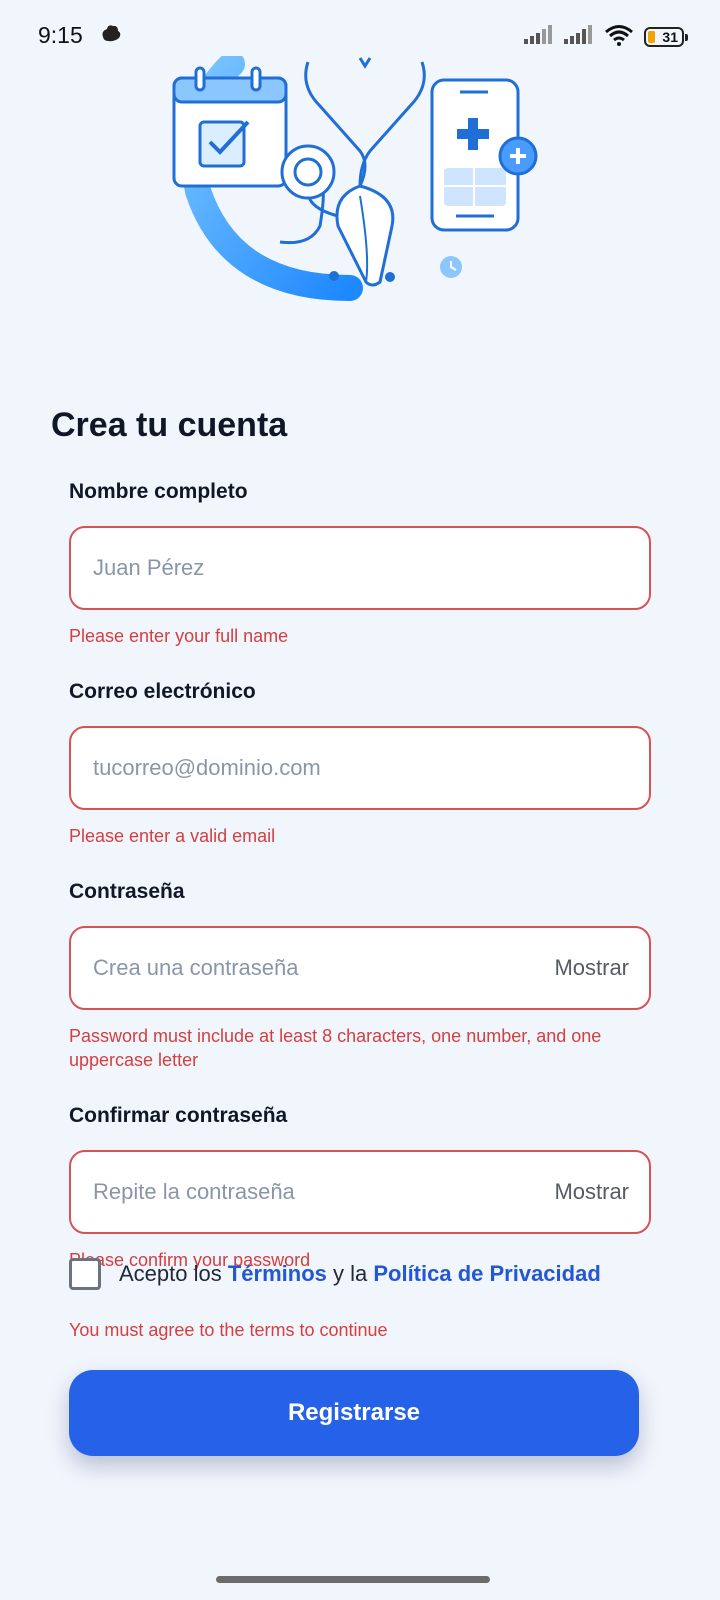  Describe the element at coordinates (670, 37) in the screenshot. I see `battery-level: 31` at that location.